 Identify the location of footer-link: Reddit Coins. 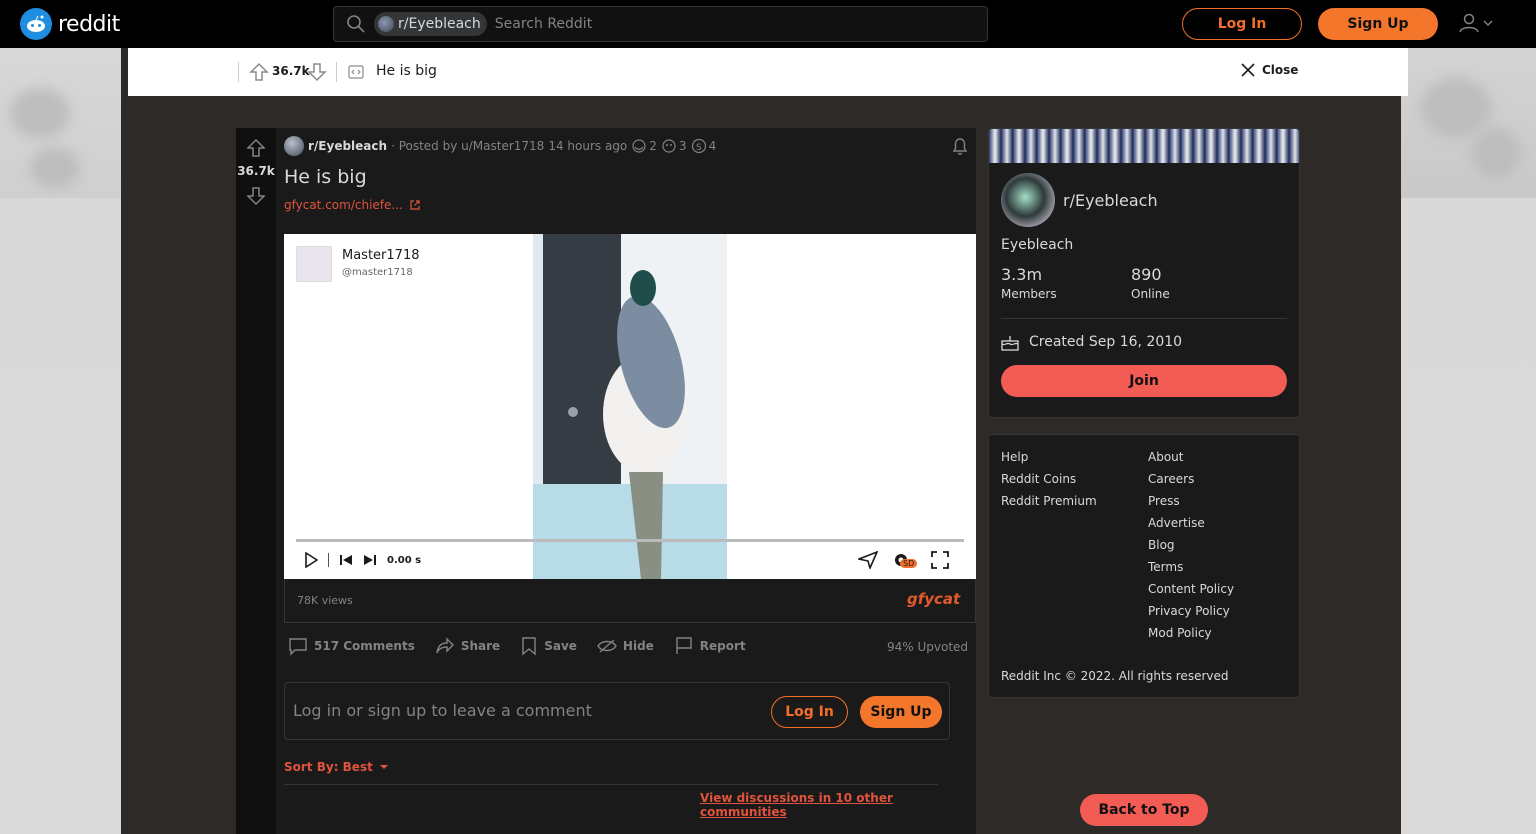
(1049, 479).